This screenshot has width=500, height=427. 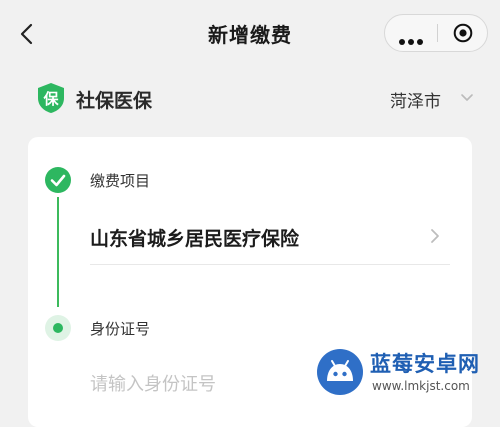 I want to click on more-dots-icon, so click(x=412, y=39).